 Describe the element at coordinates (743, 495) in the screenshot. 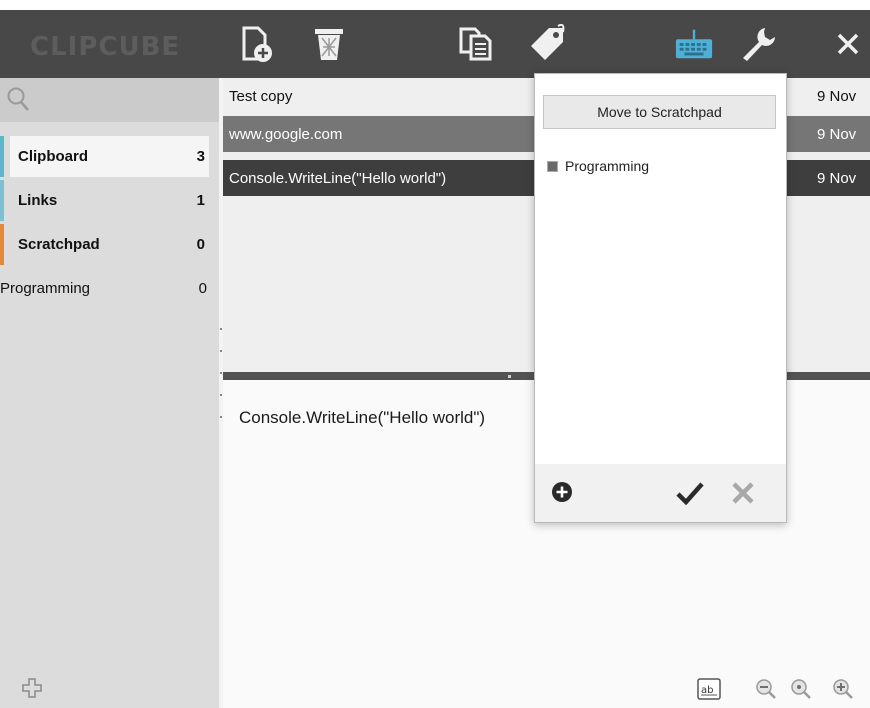

I see `cancel-x-icon` at that location.